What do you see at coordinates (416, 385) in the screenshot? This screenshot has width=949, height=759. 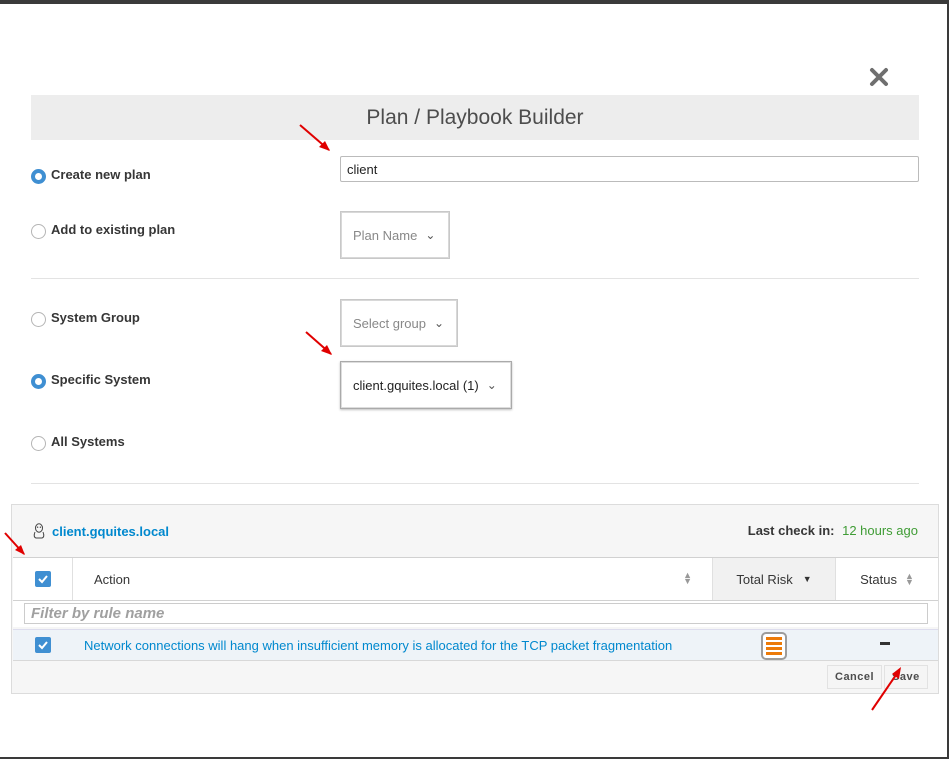 I see `system-dropdown-label: client.gquites.local (1)` at bounding box center [416, 385].